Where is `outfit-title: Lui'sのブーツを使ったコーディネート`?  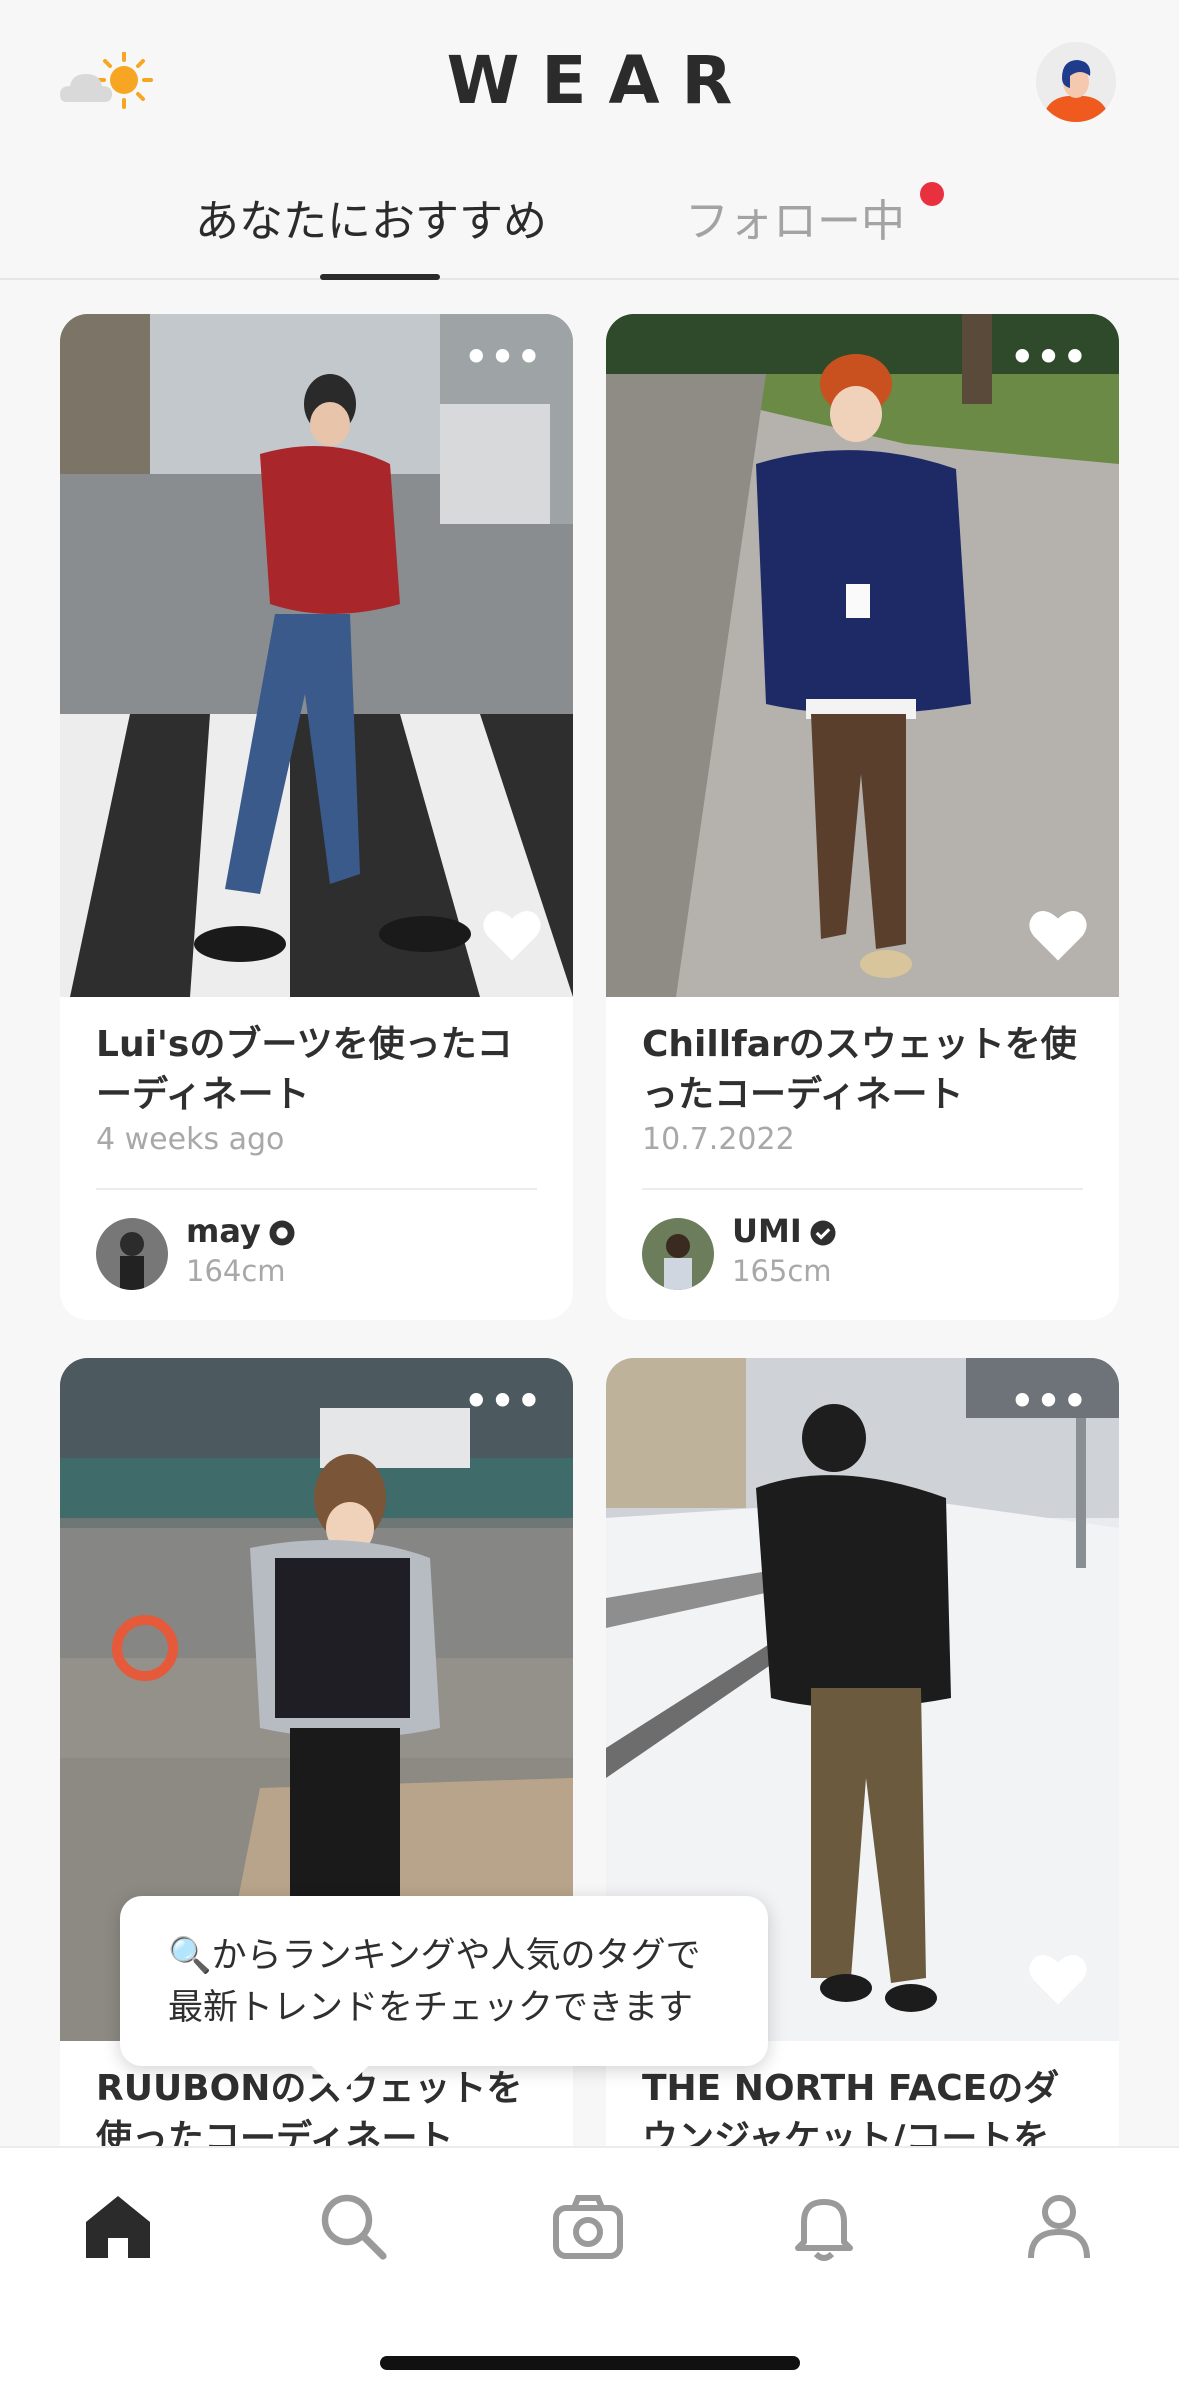 outfit-title: Lui'sのブーツを使ったコーディネート is located at coordinates (304, 1069).